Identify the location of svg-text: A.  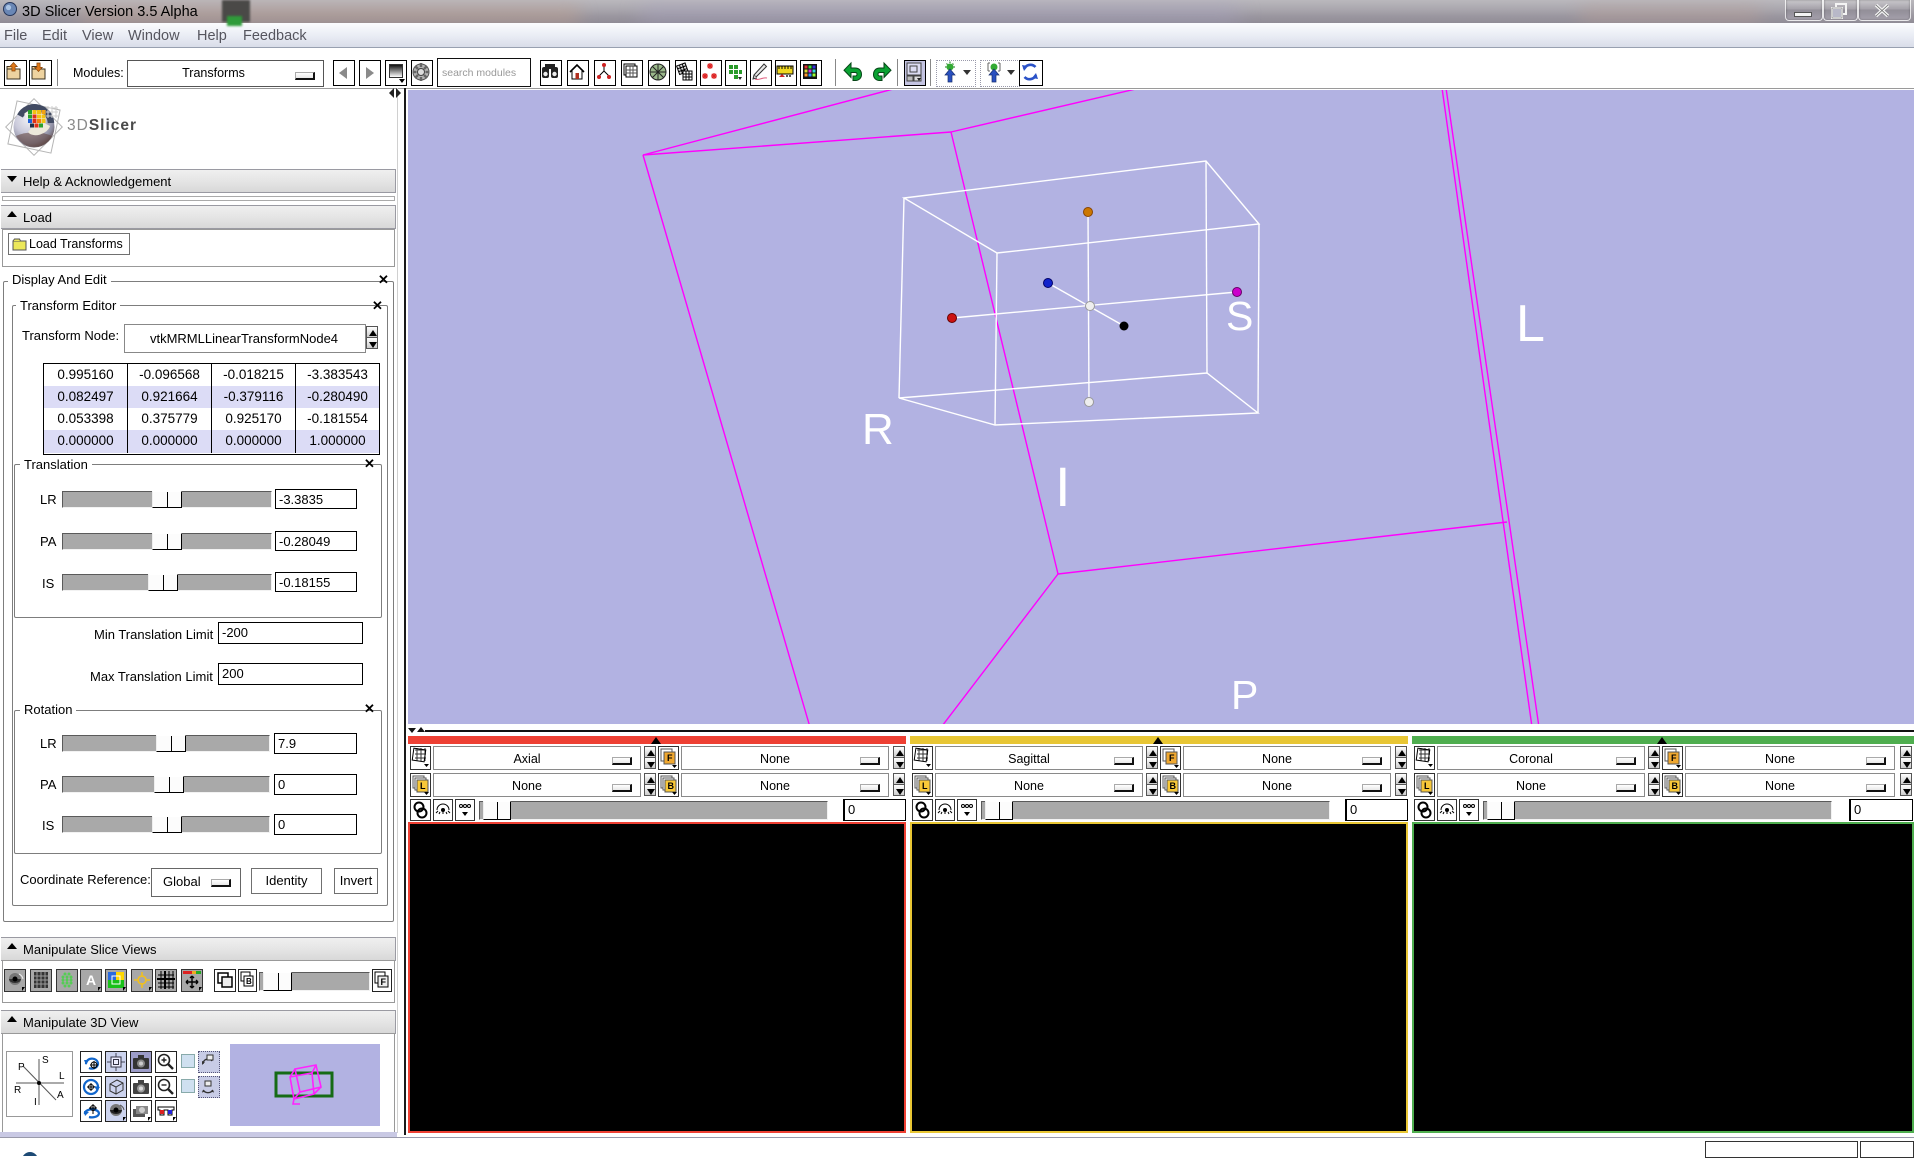
(60, 1095).